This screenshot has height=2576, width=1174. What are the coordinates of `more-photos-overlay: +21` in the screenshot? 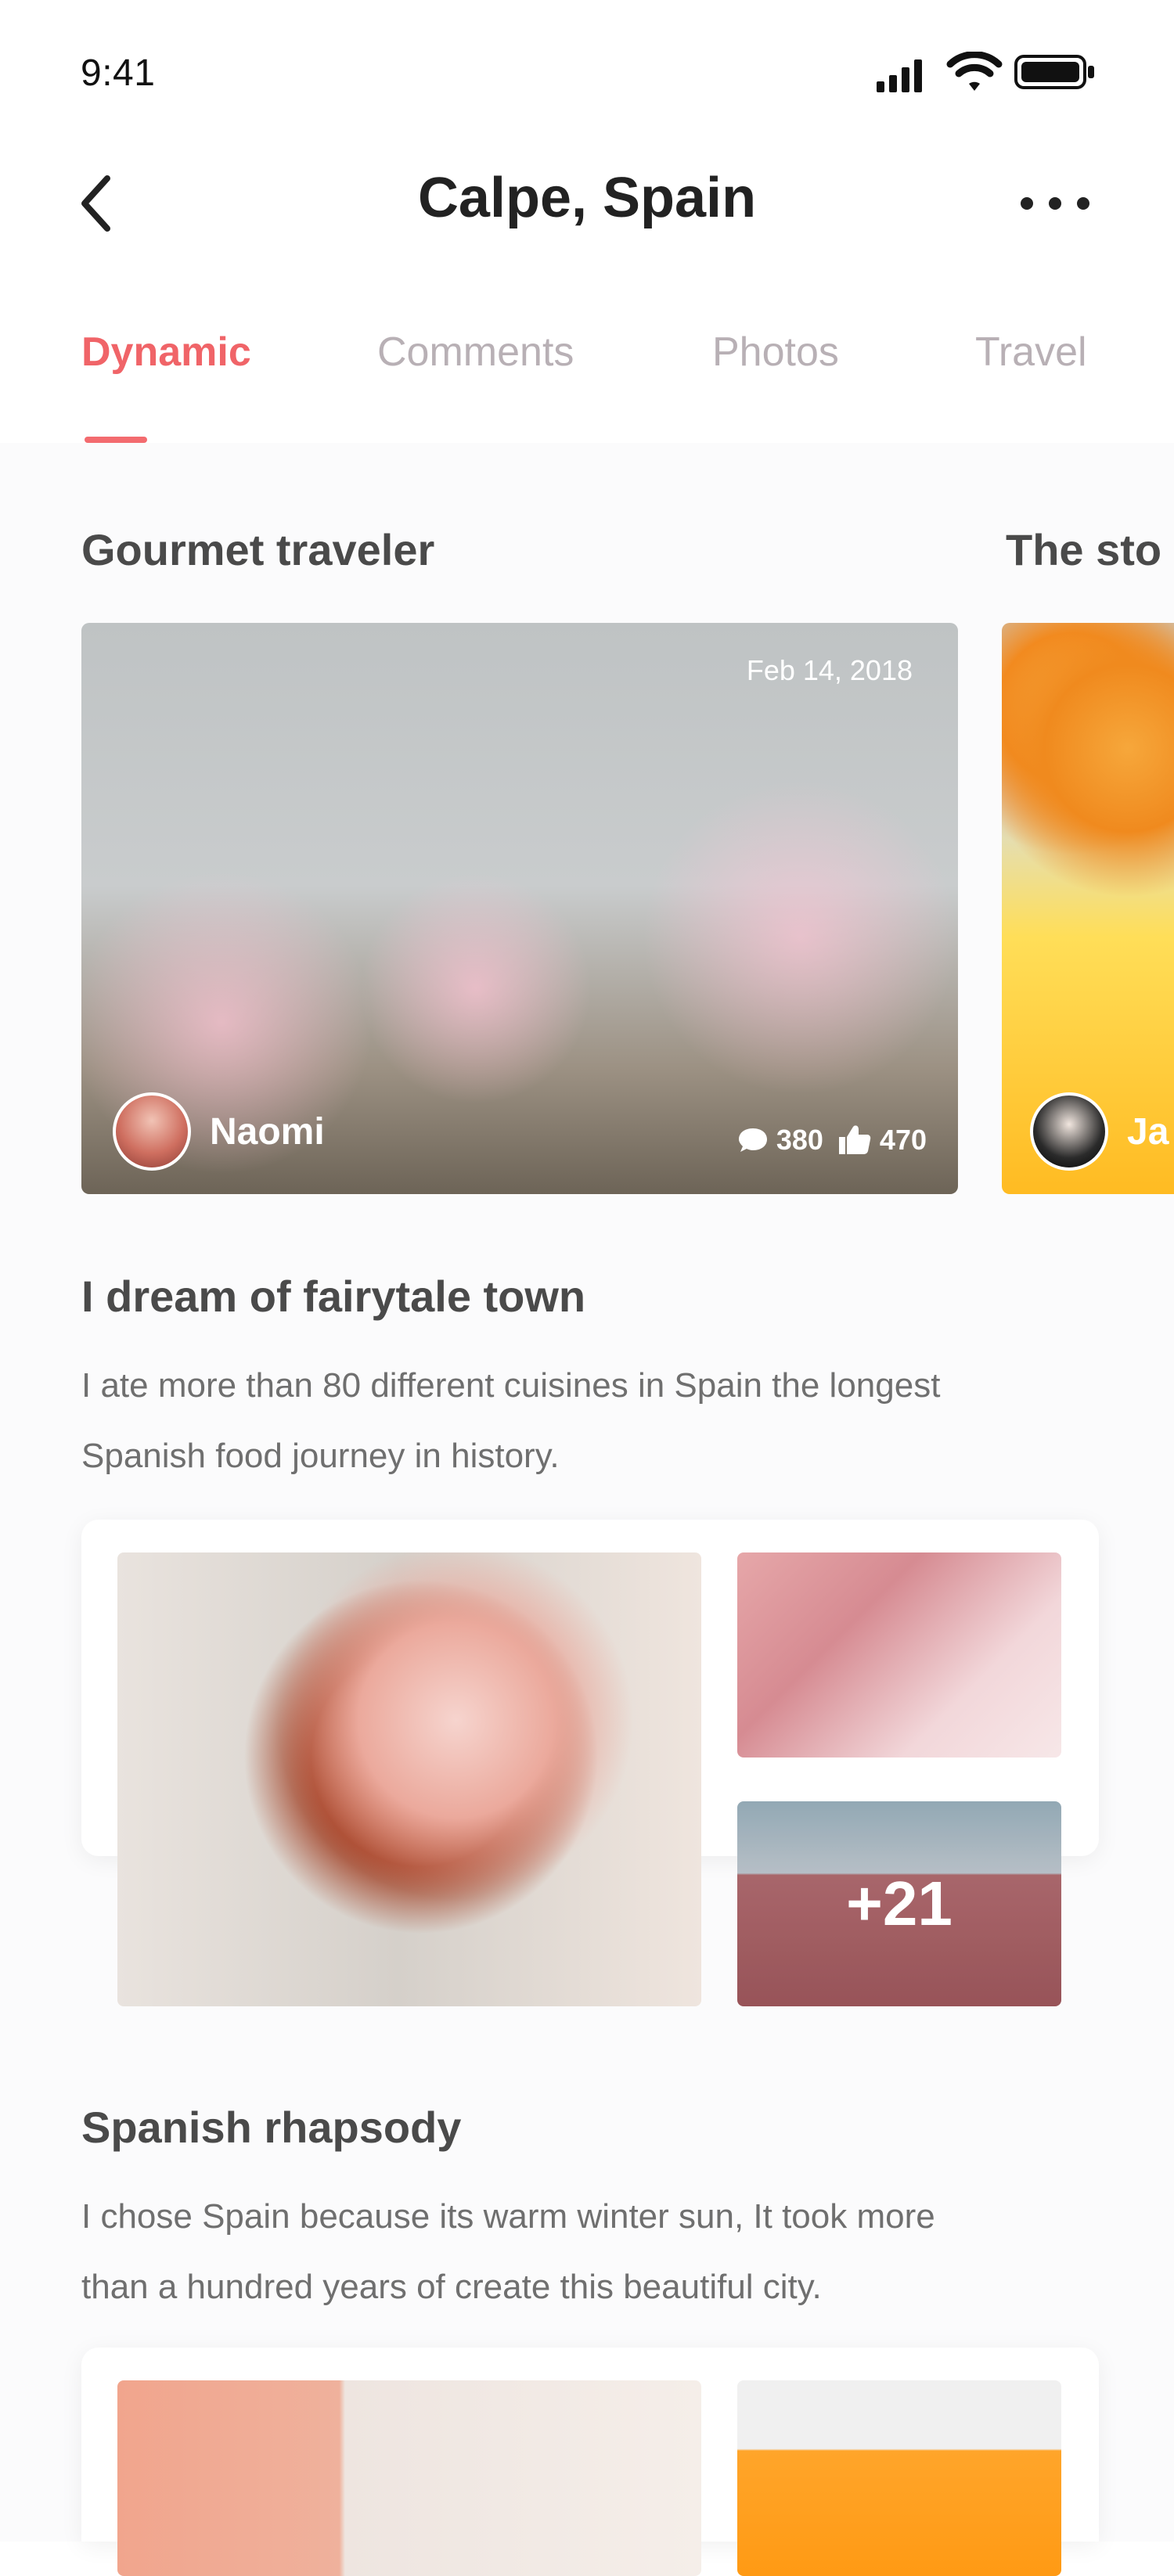 It's located at (899, 1903).